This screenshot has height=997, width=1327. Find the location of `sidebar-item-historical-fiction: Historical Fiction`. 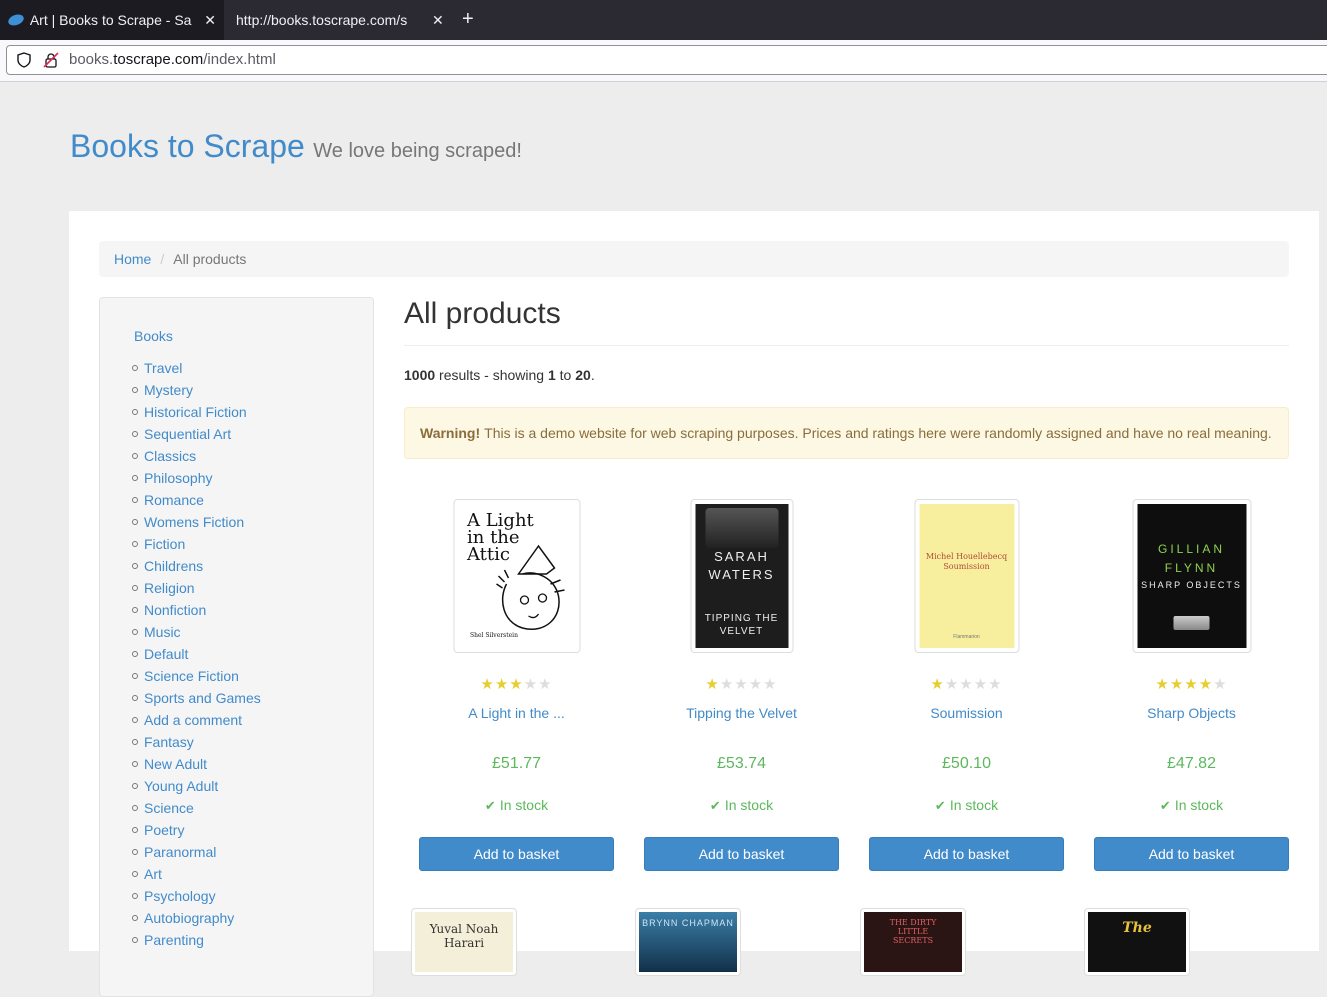

sidebar-item-historical-fiction: Historical Fiction is located at coordinates (196, 412).